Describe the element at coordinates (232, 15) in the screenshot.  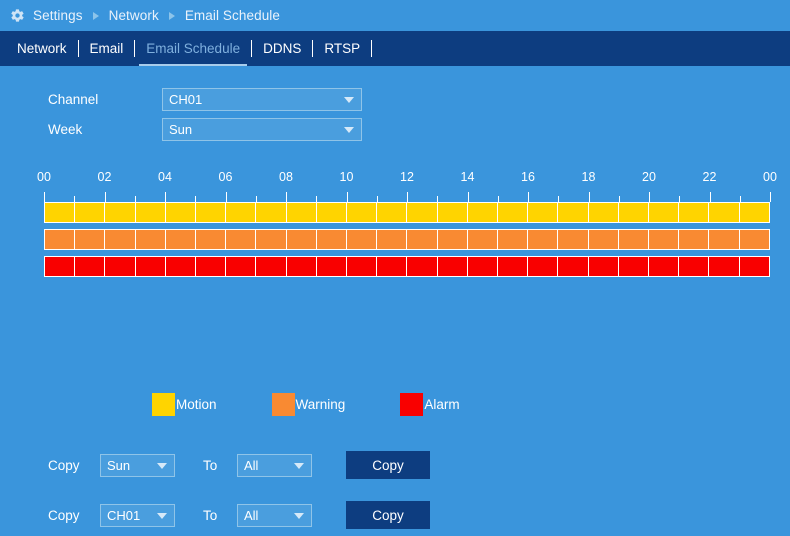
I see `breadcrumb-item-email-schedule: Email Schedule` at that location.